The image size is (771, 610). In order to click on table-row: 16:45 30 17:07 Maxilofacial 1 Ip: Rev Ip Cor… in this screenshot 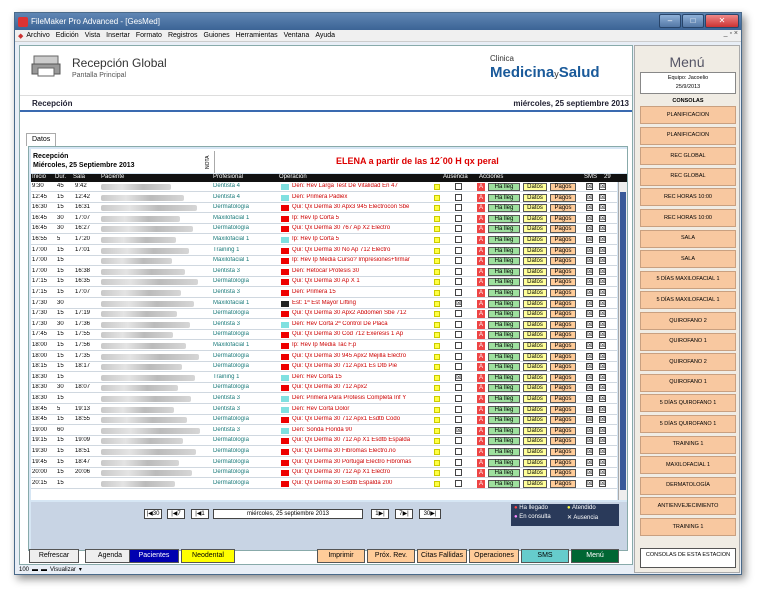, I will do `click(324, 219)`.